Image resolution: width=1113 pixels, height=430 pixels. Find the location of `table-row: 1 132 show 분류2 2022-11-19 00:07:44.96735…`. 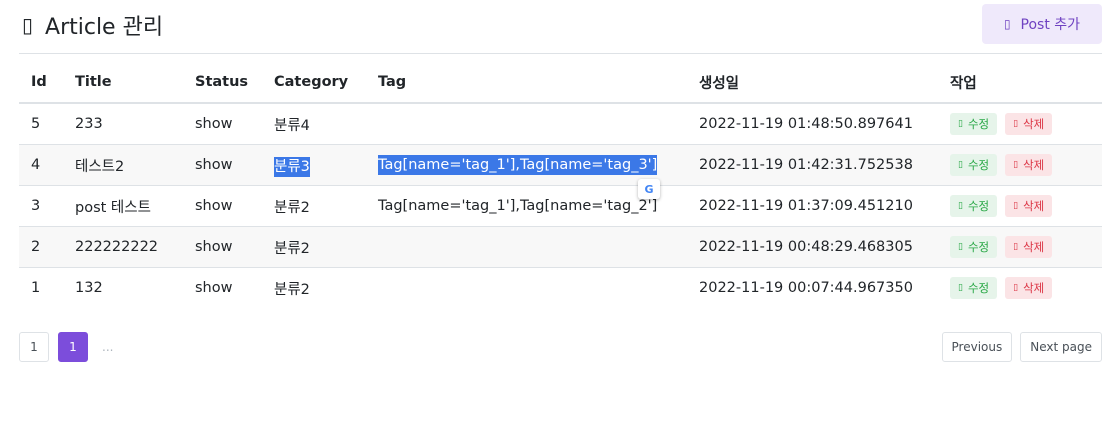

table-row: 1 132 show 분류2 2022-11-19 00:07:44.96735… is located at coordinates (560, 287).